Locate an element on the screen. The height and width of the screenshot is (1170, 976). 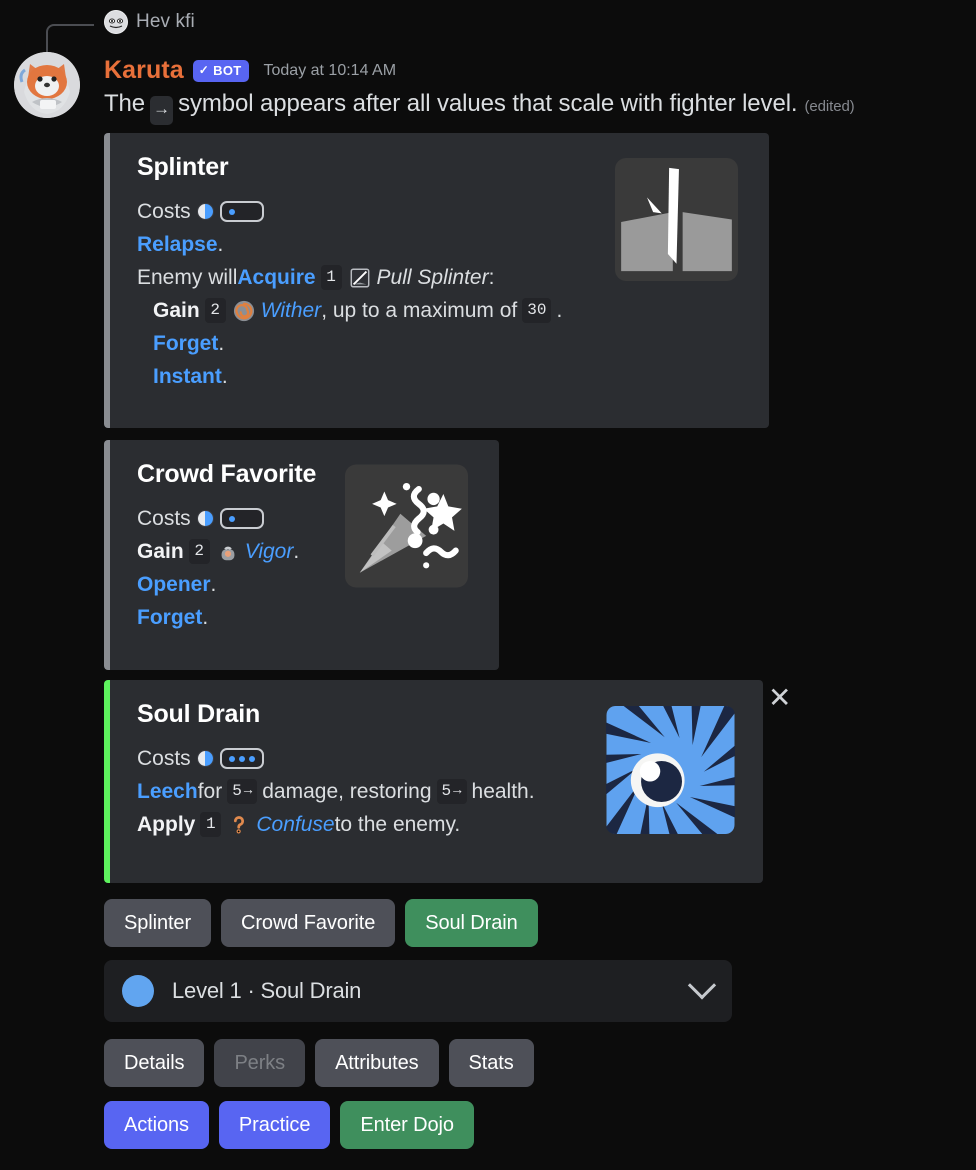
reply-spine is located at coordinates (70, 40).